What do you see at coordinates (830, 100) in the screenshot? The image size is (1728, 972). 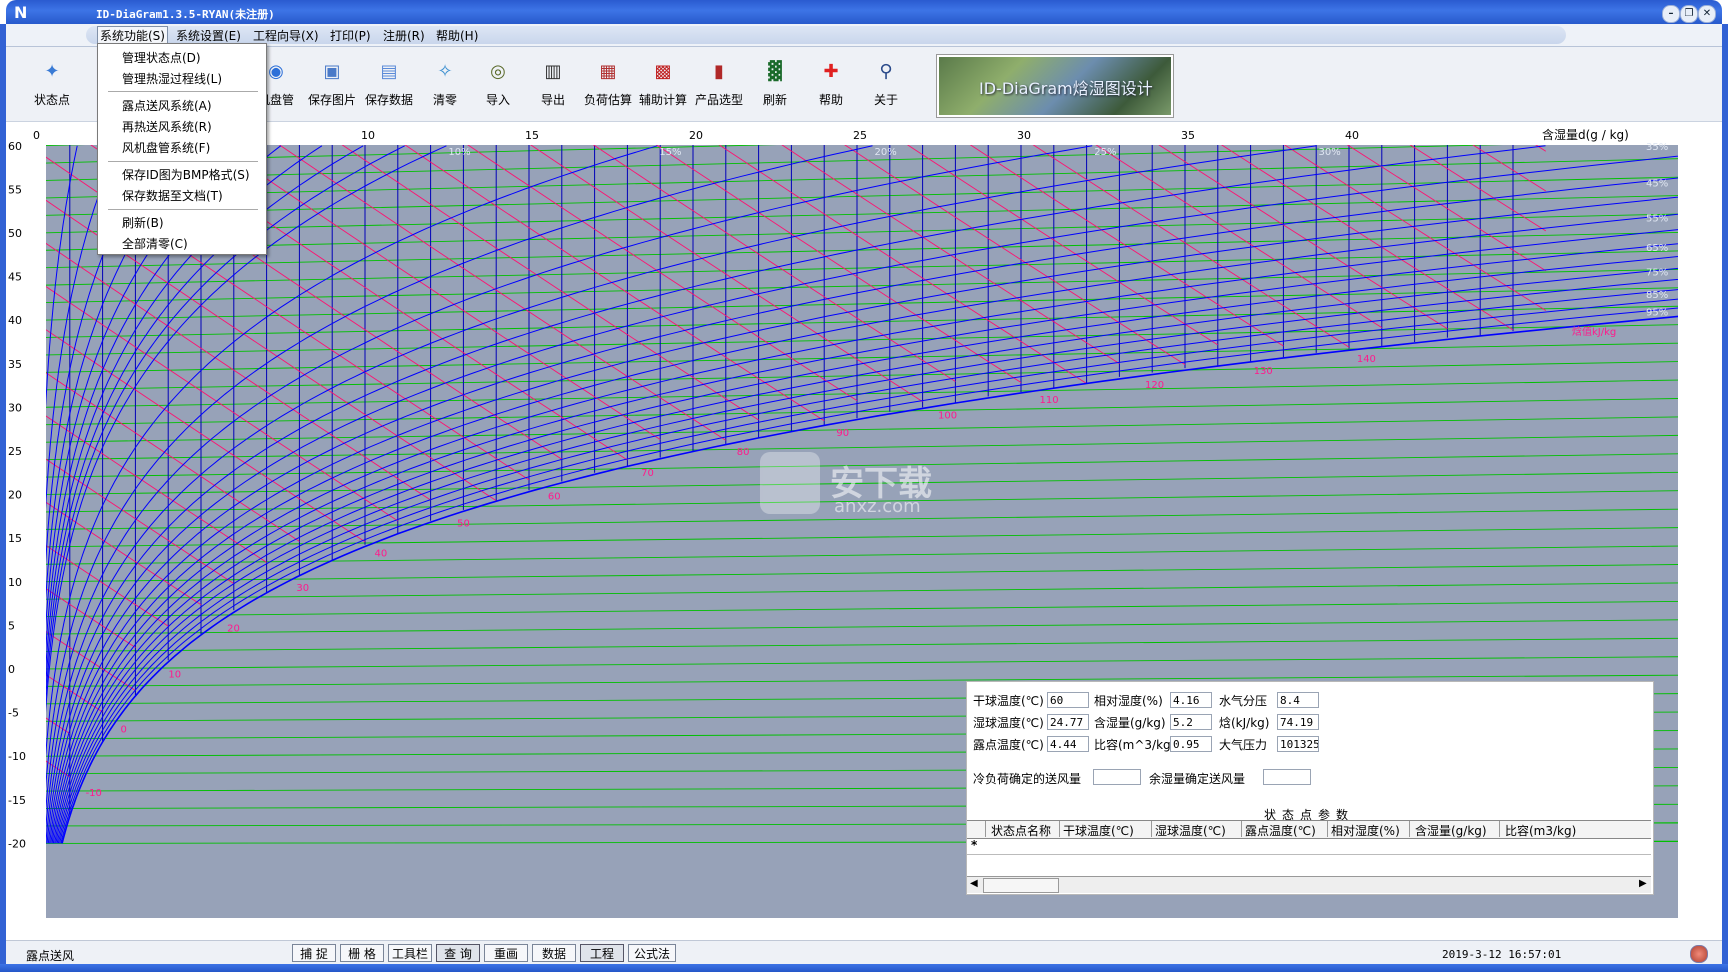 I see `tool-label: 帮助` at bounding box center [830, 100].